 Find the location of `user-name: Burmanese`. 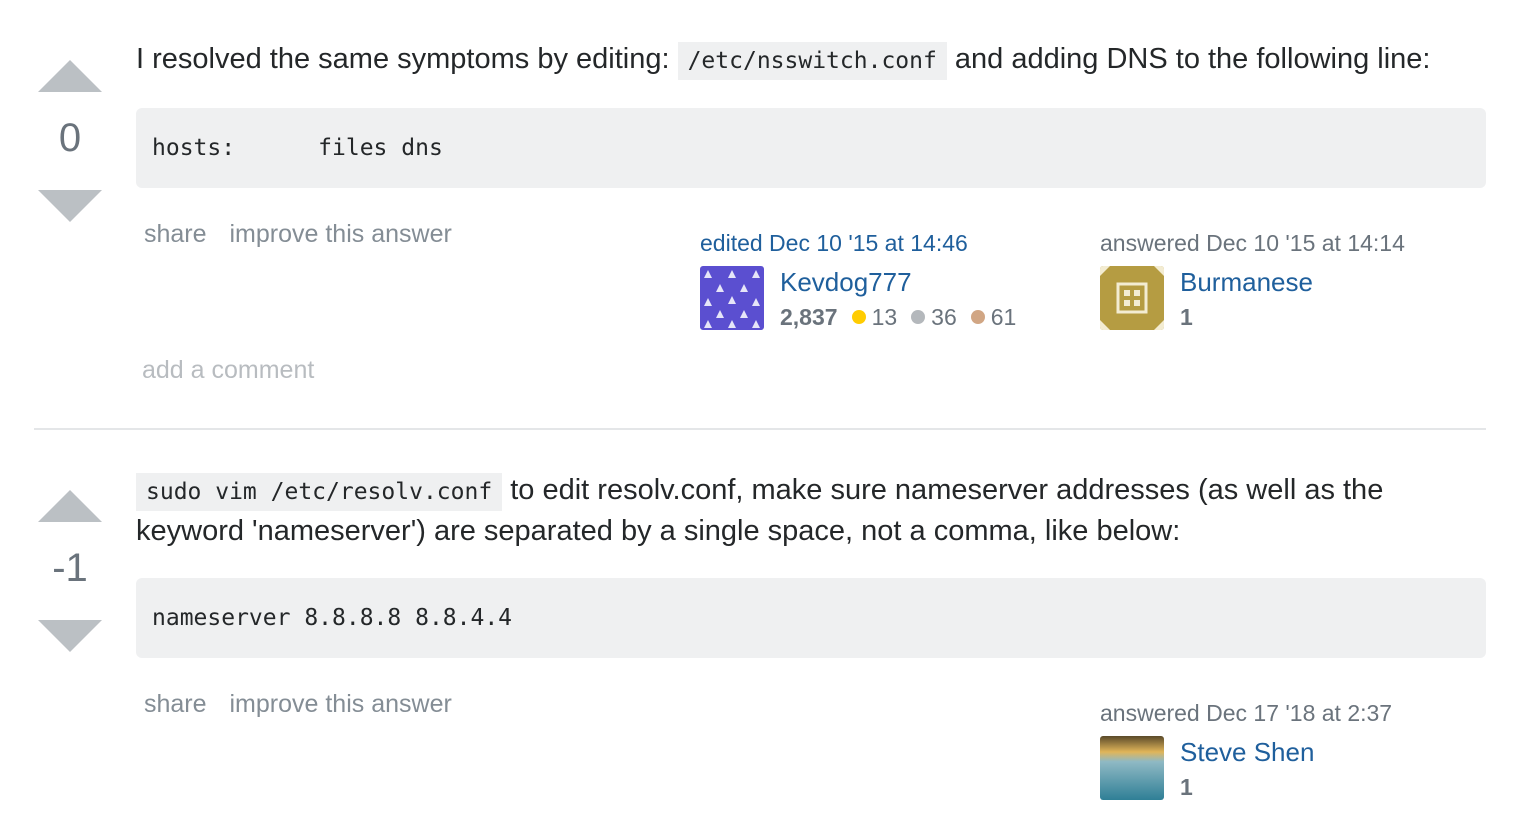

user-name: Burmanese is located at coordinates (1246, 282).